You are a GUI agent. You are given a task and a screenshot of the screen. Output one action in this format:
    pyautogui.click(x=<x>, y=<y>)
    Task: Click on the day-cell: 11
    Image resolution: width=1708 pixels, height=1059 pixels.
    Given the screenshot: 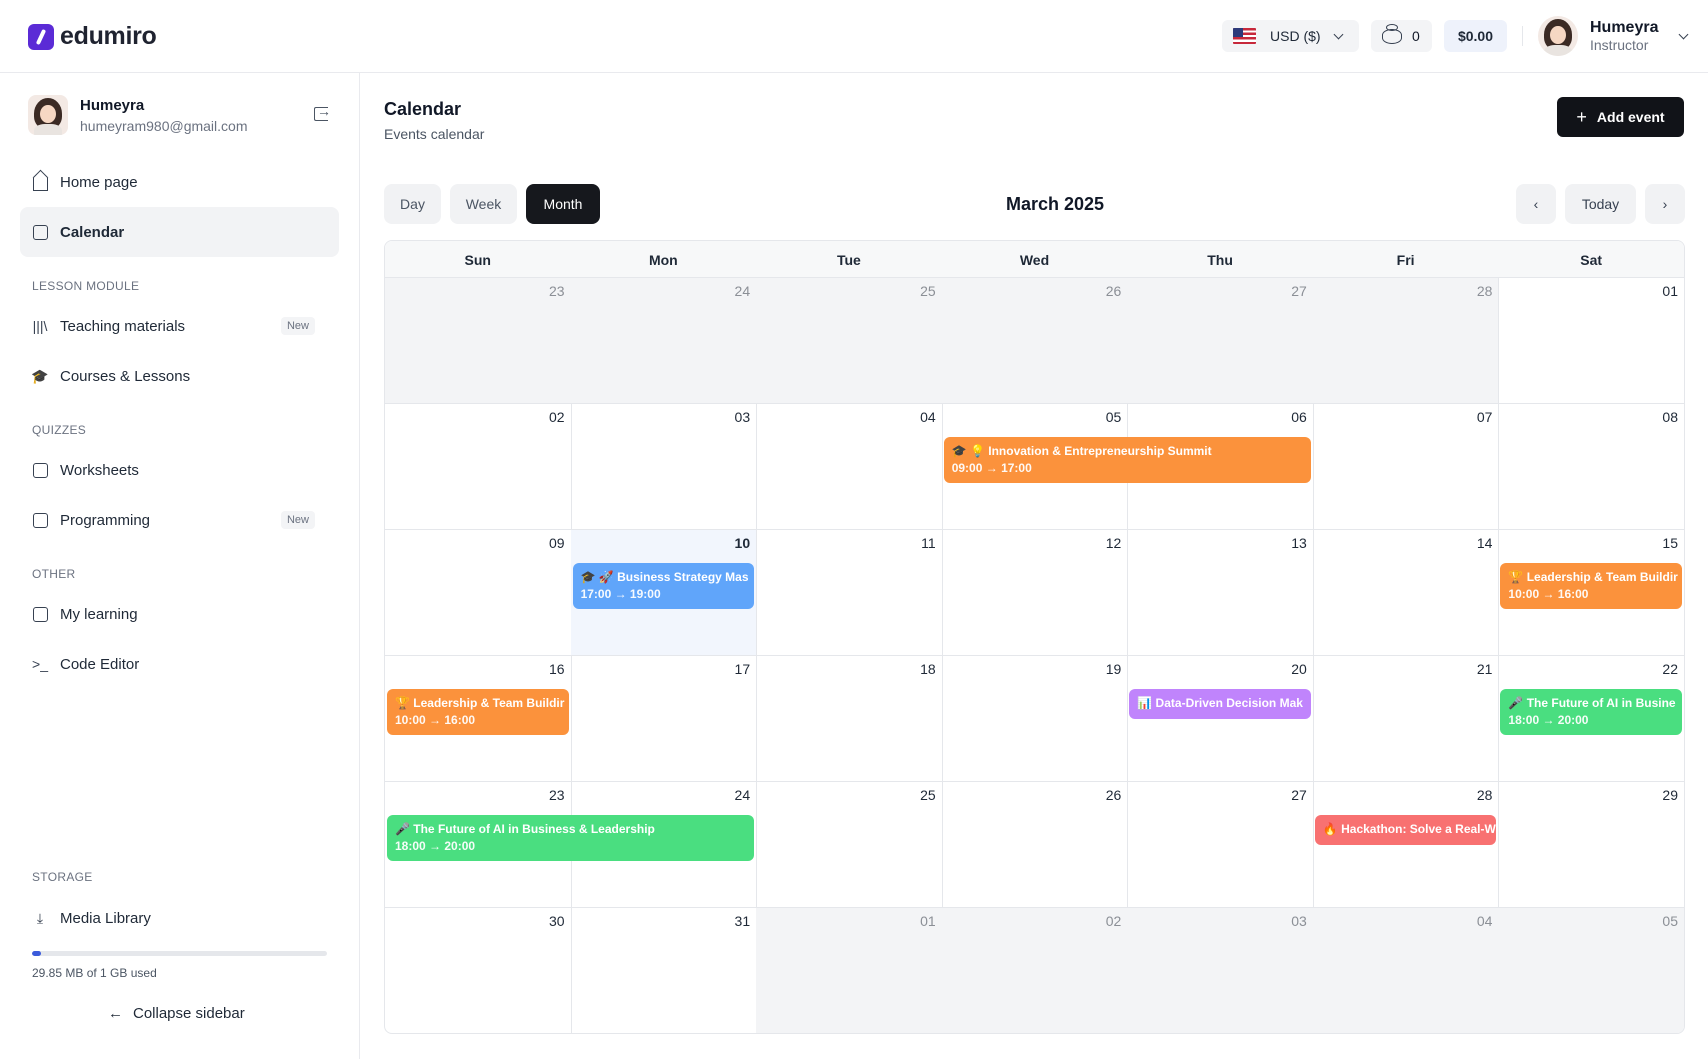 What is the action you would take?
    pyautogui.click(x=849, y=593)
    